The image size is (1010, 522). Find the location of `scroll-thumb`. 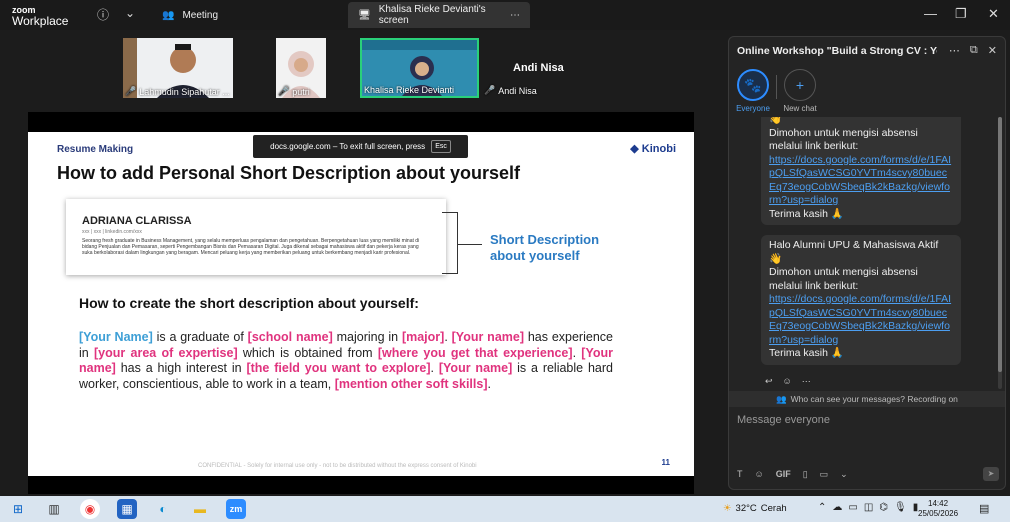

scroll-thumb is located at coordinates (1000, 244).